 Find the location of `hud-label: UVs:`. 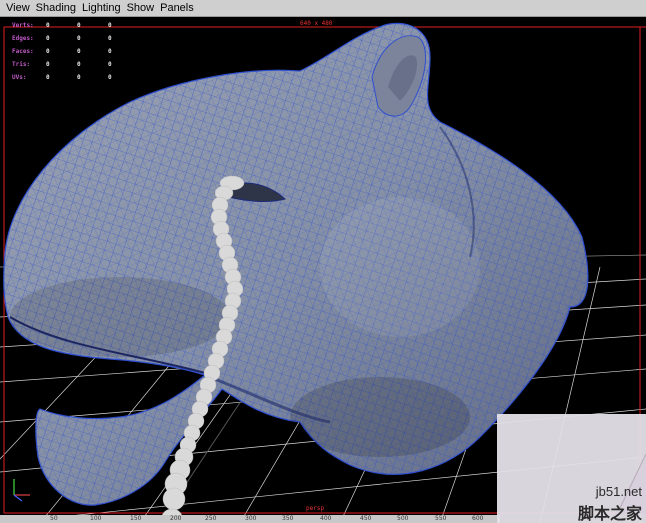

hud-label: UVs: is located at coordinates (19, 77).